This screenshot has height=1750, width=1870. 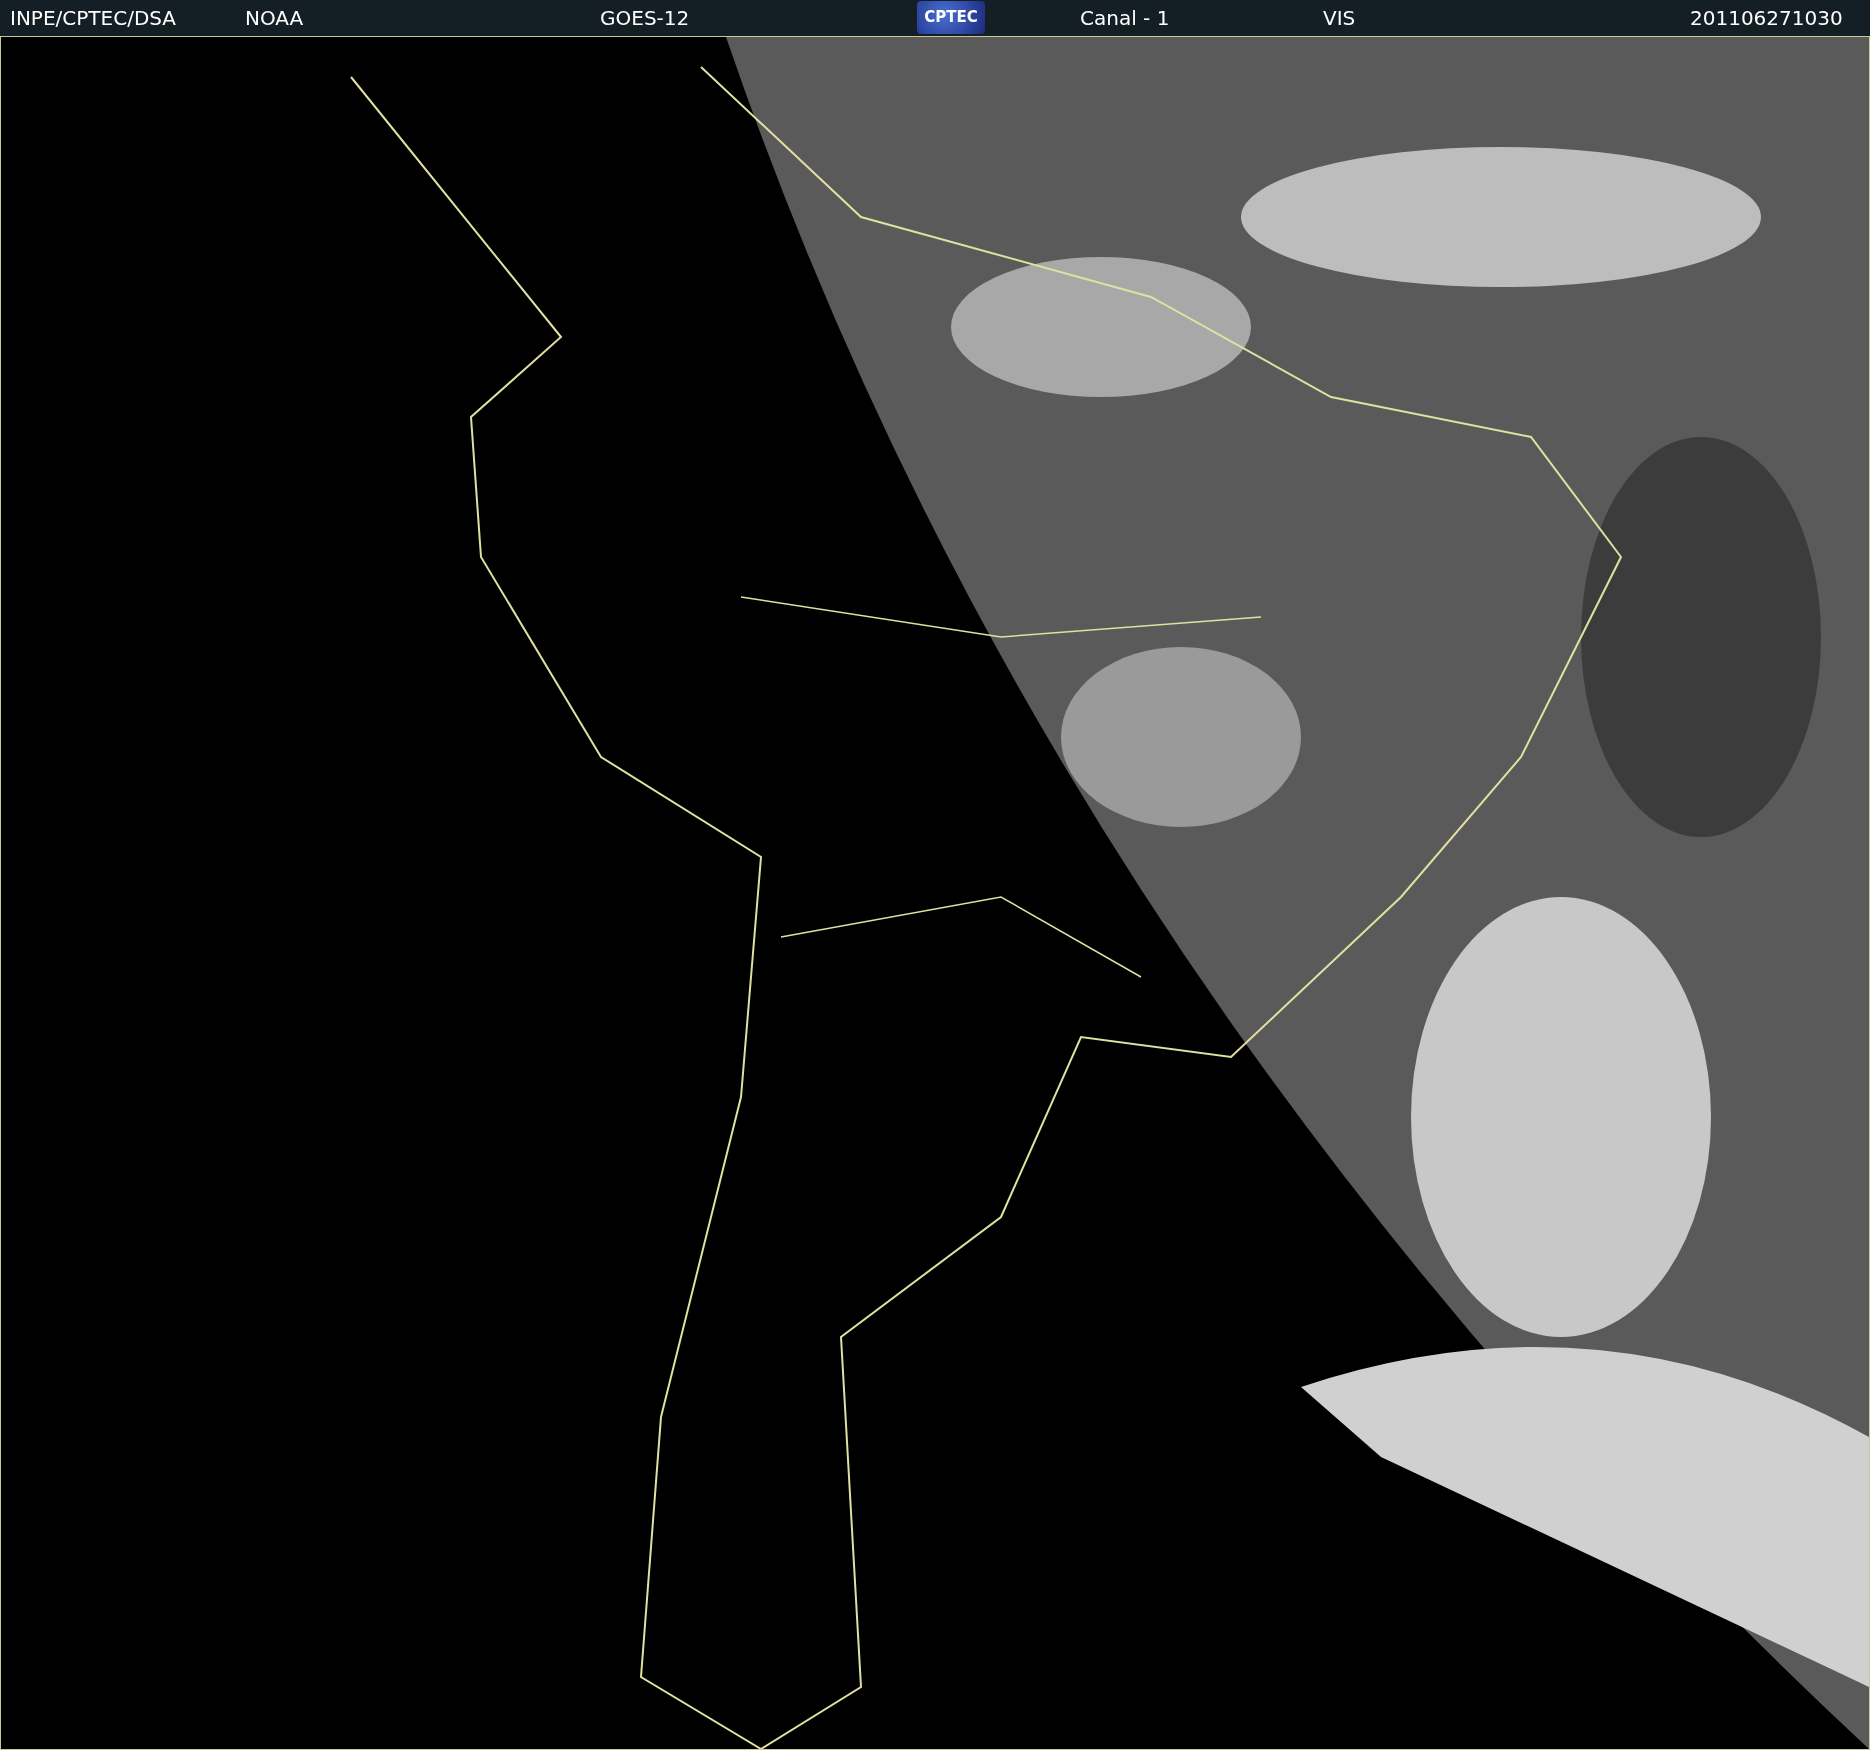 I want to click on header-label: GOES-12, so click(x=645, y=18).